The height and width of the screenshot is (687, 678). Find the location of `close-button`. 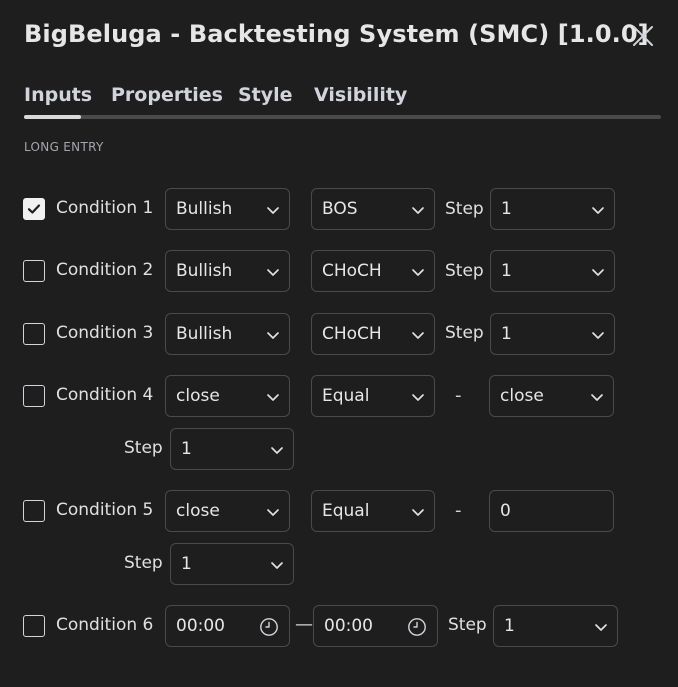

close-button is located at coordinates (643, 36).